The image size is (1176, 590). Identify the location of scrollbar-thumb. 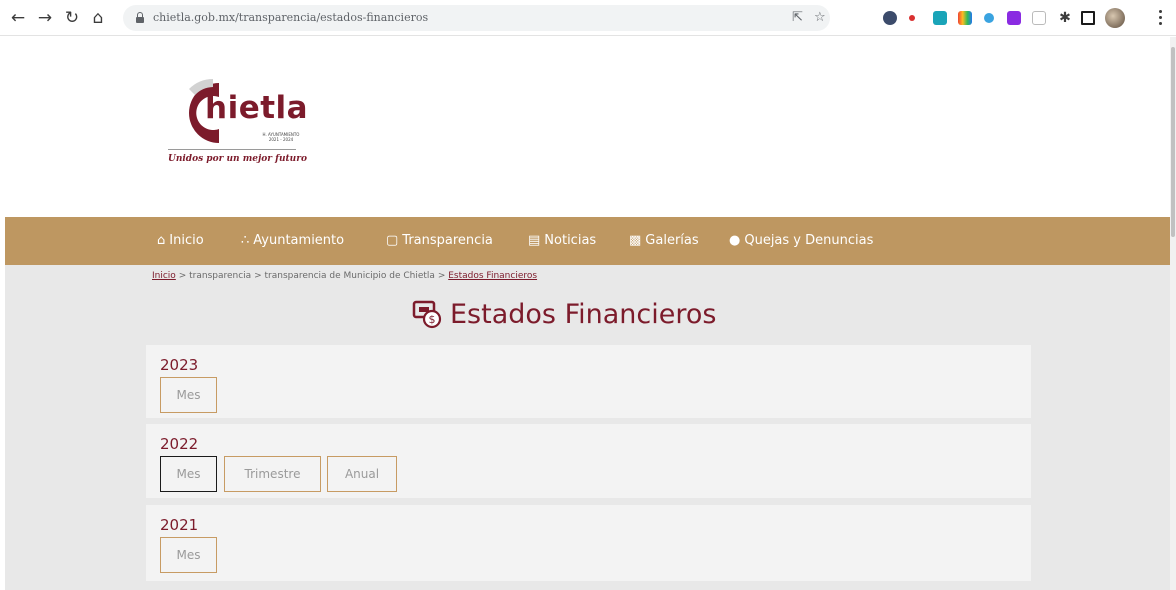
(1173, 142).